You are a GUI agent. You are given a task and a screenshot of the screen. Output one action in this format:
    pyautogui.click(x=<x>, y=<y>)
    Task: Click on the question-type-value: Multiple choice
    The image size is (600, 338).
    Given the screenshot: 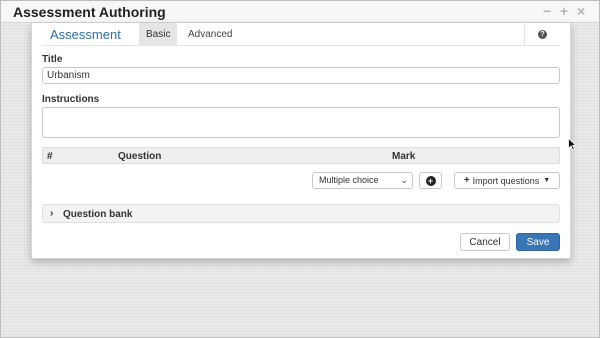 What is the action you would take?
    pyautogui.click(x=349, y=180)
    